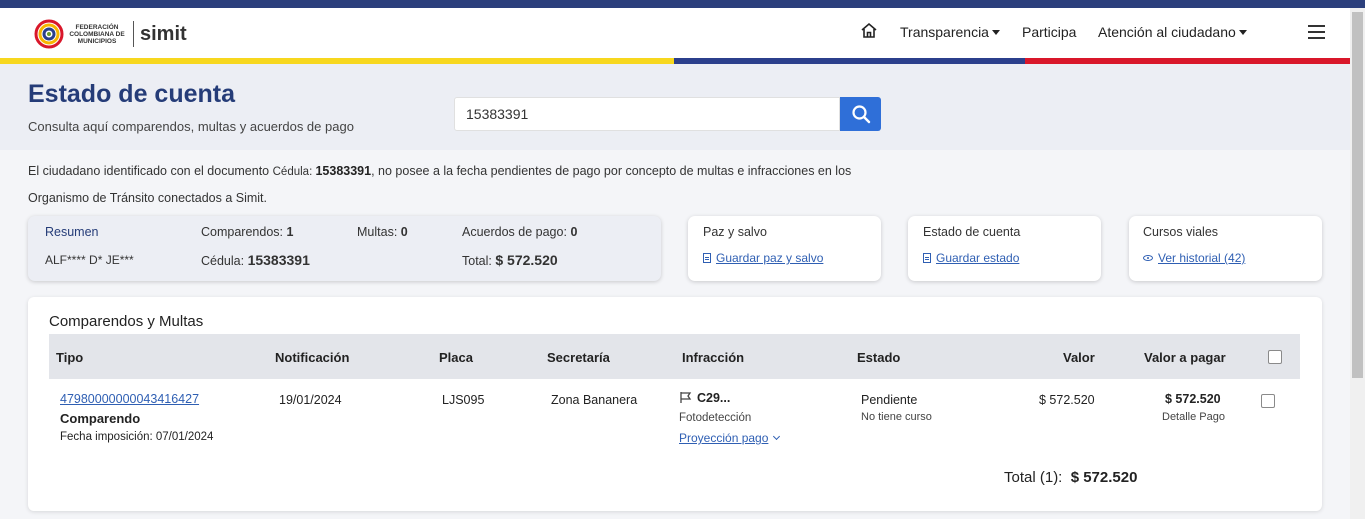  I want to click on camera-flag-icon, so click(686, 397).